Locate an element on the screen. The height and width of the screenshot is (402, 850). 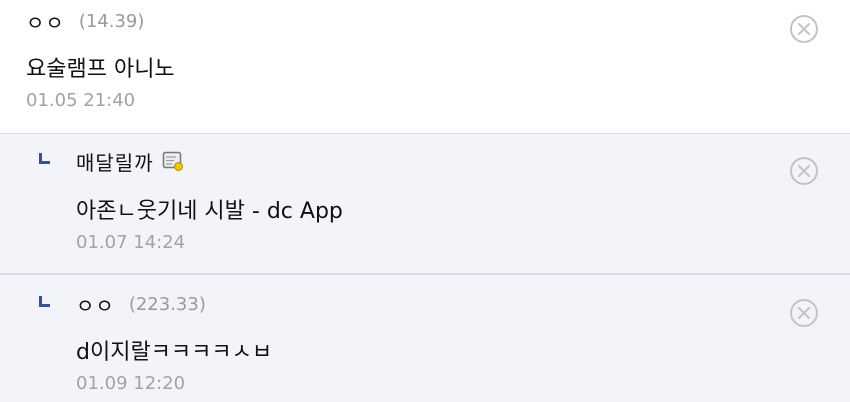
comment-nickname: 매달릴까 is located at coordinates (115, 161).